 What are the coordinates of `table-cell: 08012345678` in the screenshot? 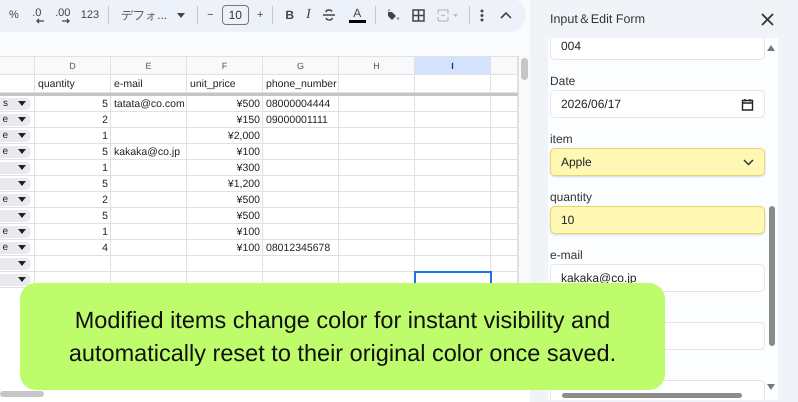 It's located at (298, 248).